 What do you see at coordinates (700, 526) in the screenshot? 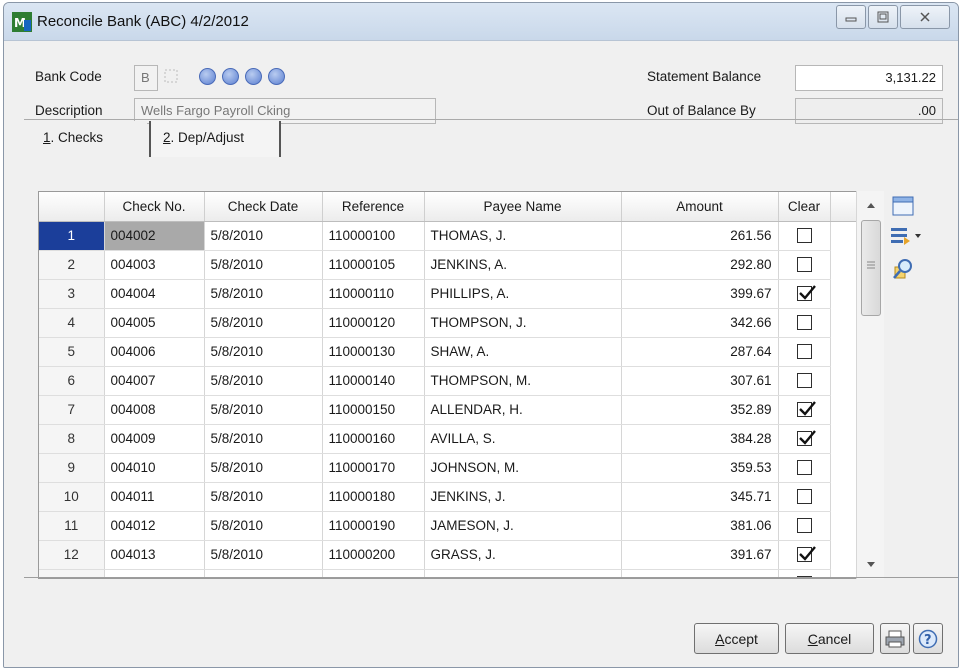
I see `amount-cell: 381.06` at bounding box center [700, 526].